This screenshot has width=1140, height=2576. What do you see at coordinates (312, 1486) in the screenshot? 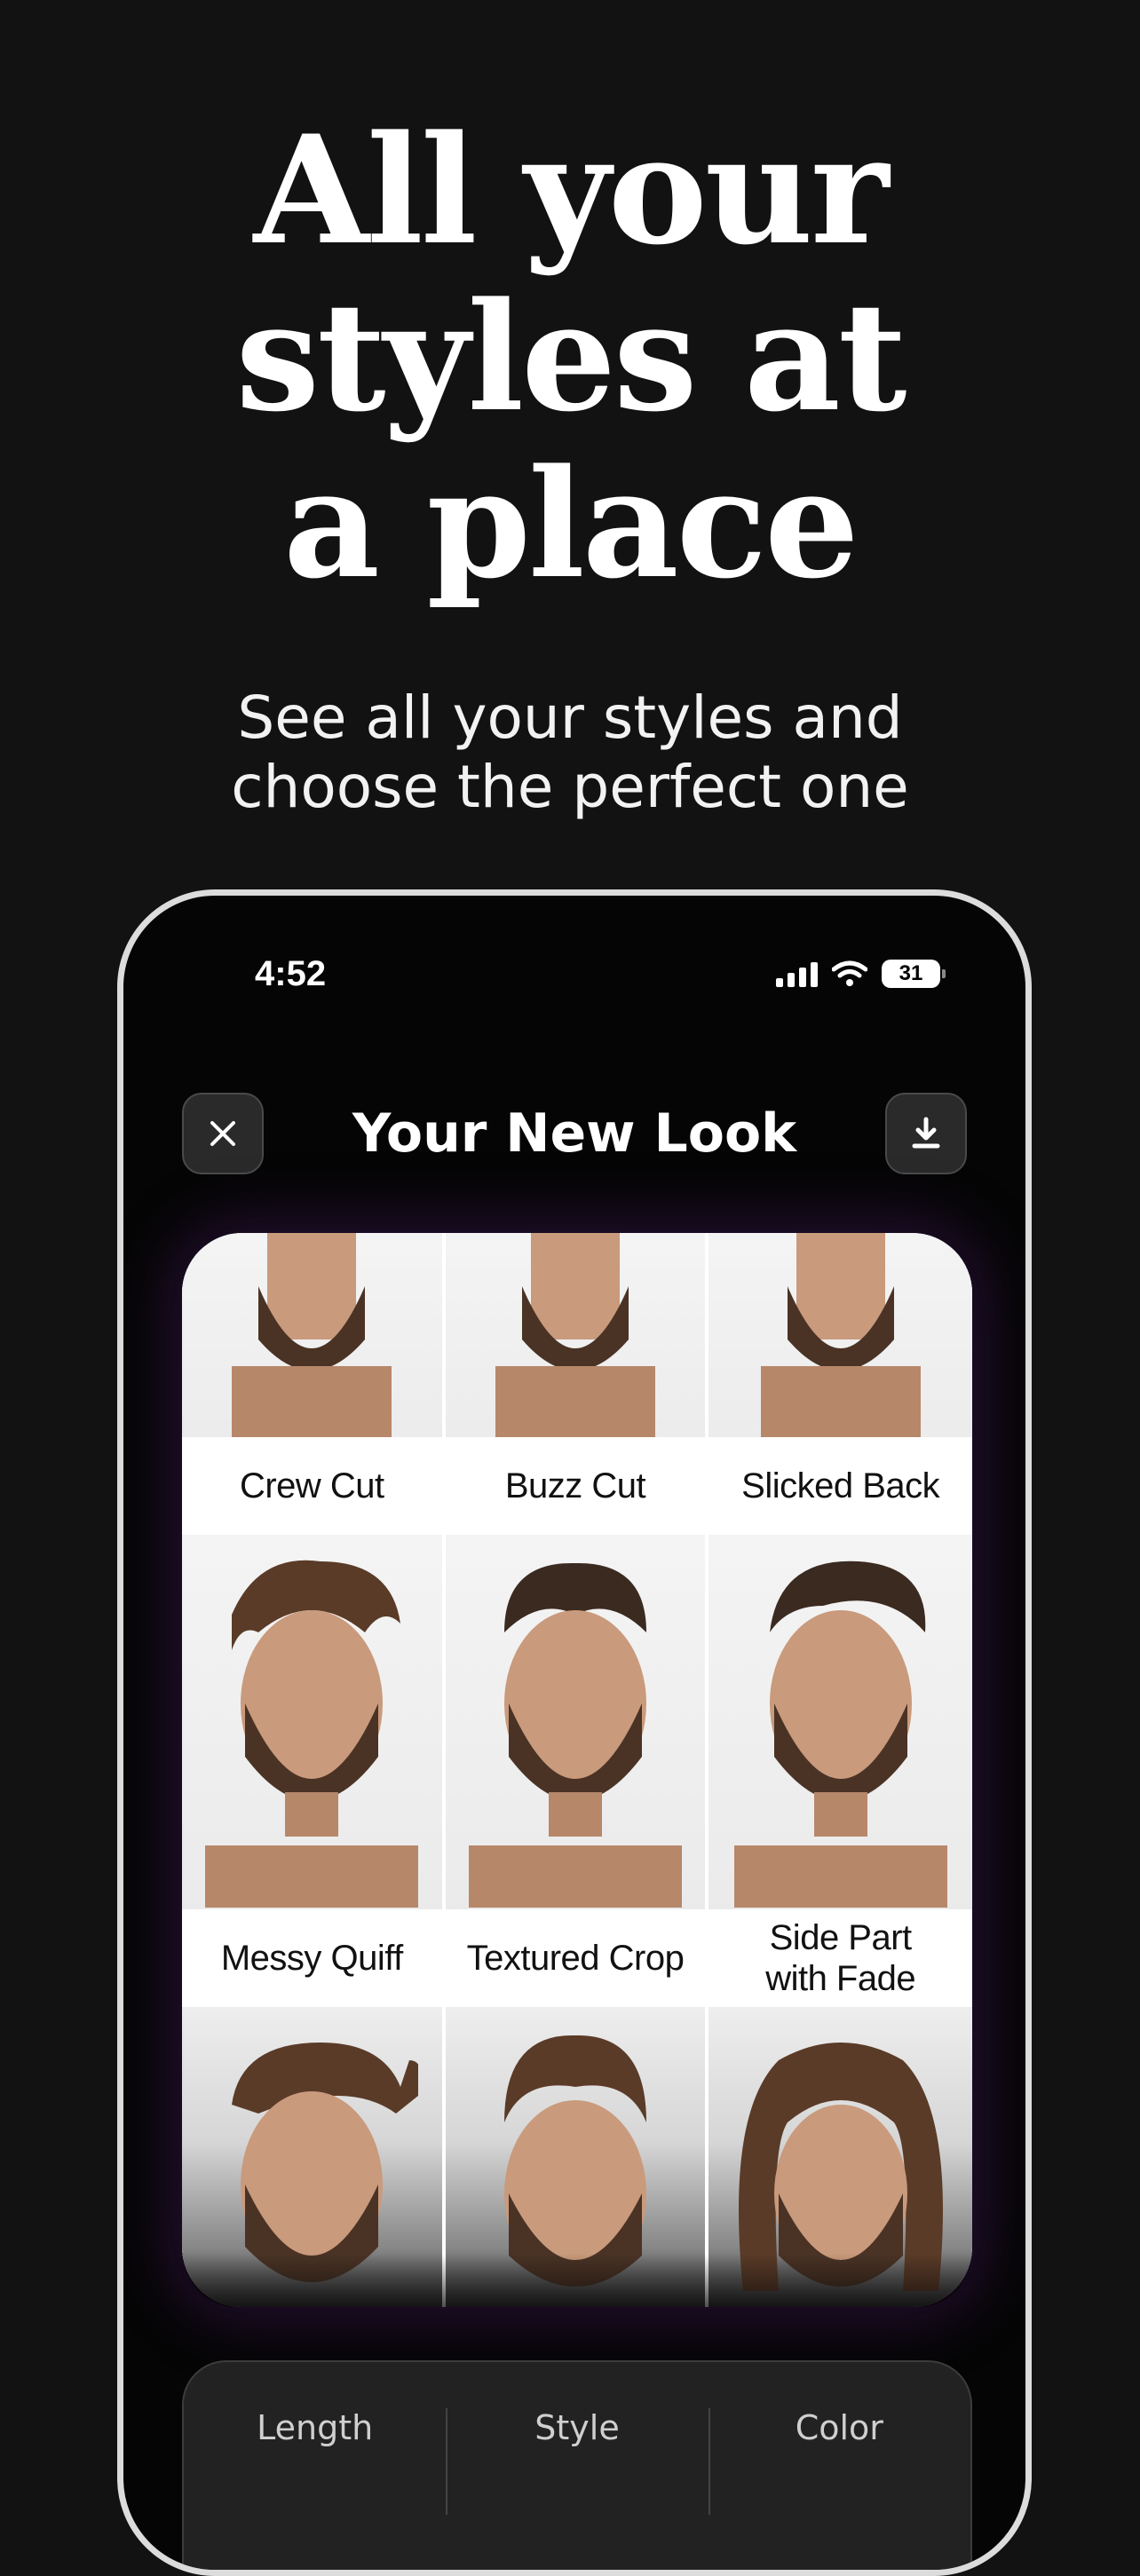
I see `style-label: Crew Cut` at bounding box center [312, 1486].